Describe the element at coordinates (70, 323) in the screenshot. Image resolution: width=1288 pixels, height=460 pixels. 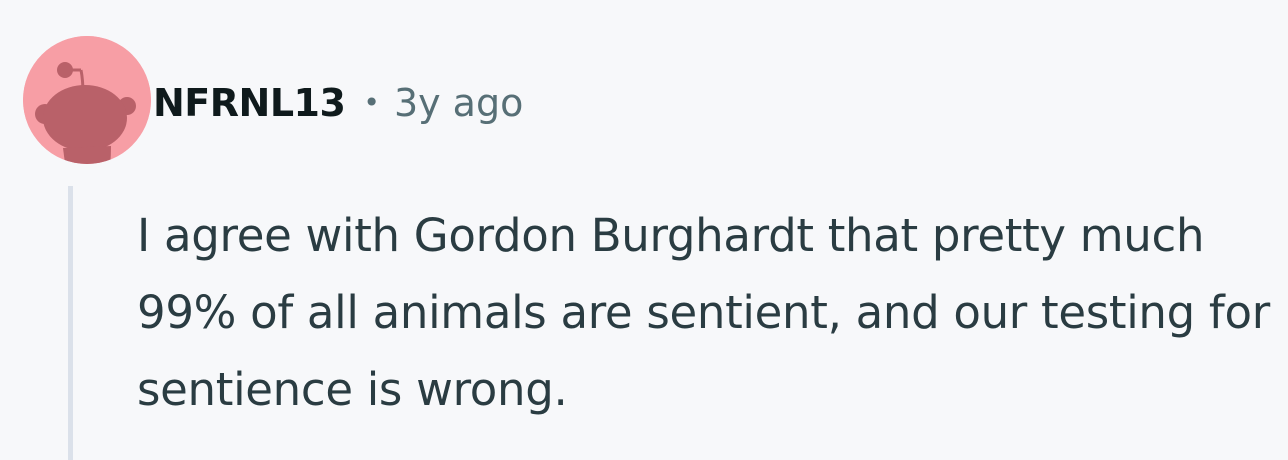
I see `thread-collapse-line` at that location.